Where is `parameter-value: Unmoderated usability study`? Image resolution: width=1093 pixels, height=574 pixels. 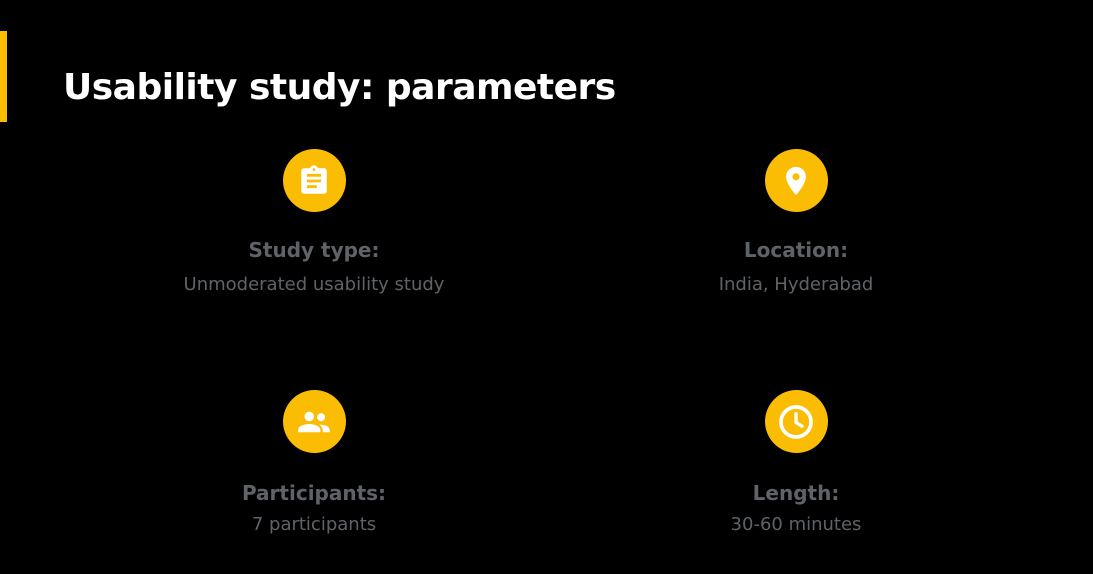 parameter-value: Unmoderated usability study is located at coordinates (314, 284).